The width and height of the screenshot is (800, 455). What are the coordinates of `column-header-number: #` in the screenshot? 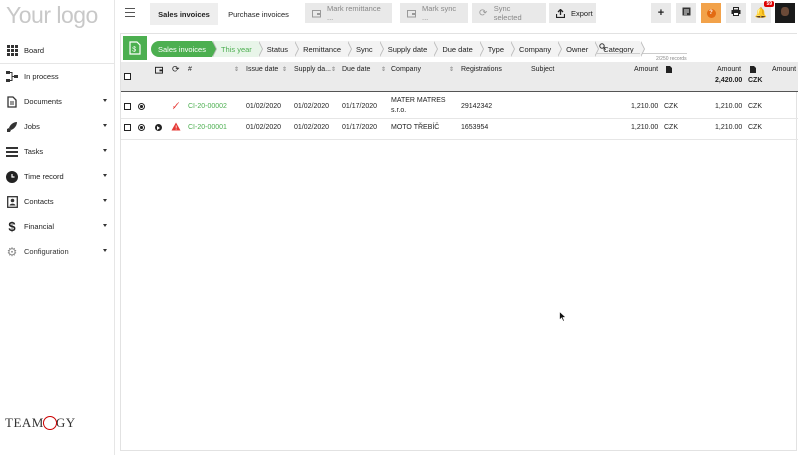 It's located at (190, 69).